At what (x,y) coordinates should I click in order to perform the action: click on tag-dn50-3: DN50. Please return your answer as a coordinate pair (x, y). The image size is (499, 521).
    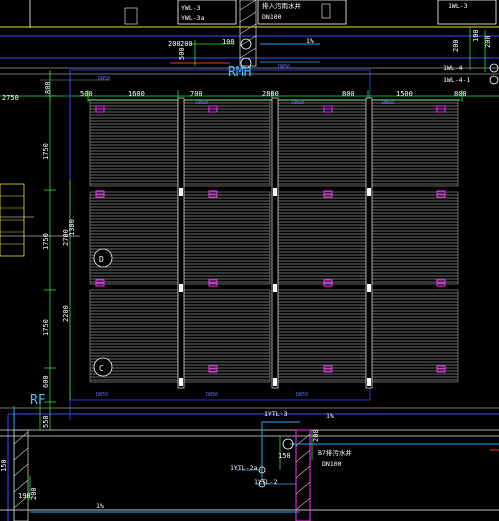
    Looking at the image, I should click on (284, 67).